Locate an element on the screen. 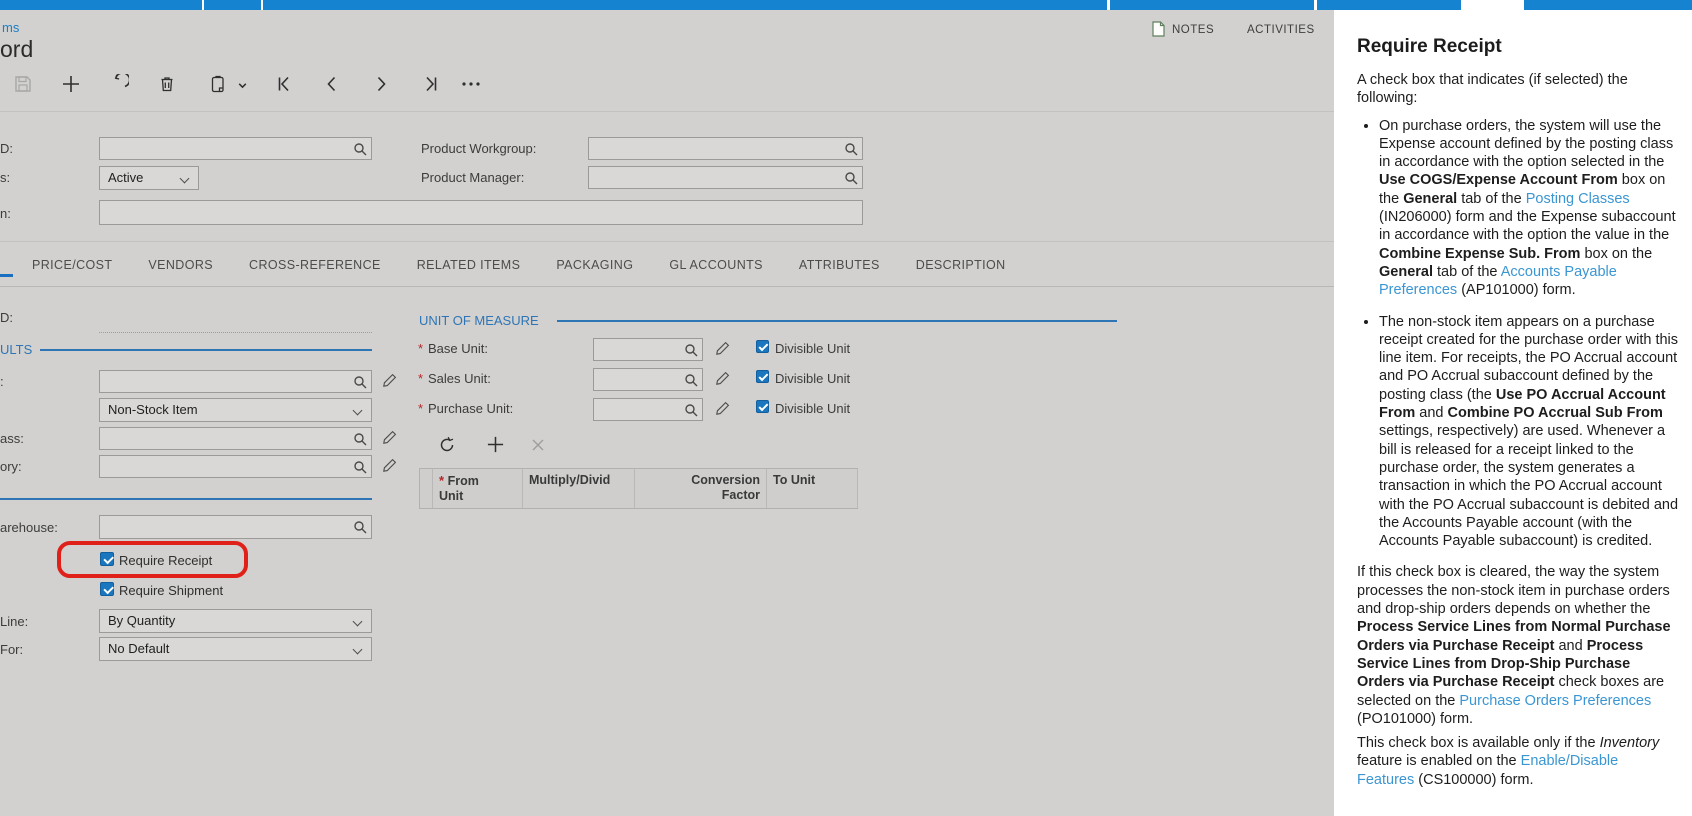  delete-row-icon is located at coordinates (538, 447).